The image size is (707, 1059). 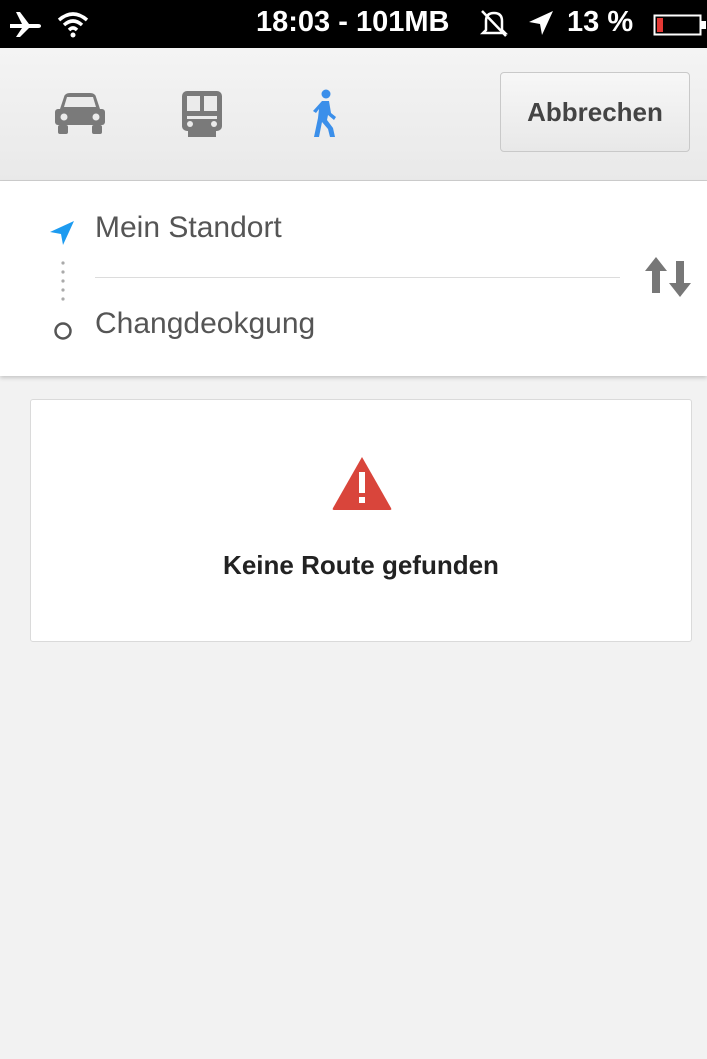 What do you see at coordinates (357, 277) in the screenshot?
I see `field-divider` at bounding box center [357, 277].